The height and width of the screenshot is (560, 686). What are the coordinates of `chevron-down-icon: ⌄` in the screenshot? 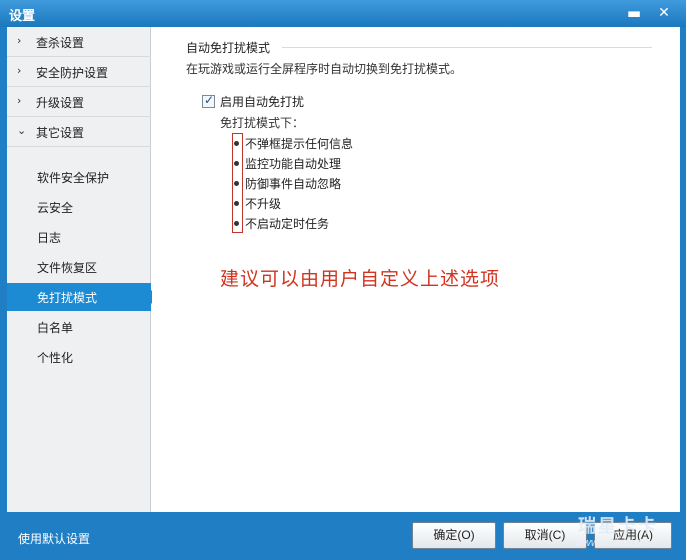 It's located at (22, 130).